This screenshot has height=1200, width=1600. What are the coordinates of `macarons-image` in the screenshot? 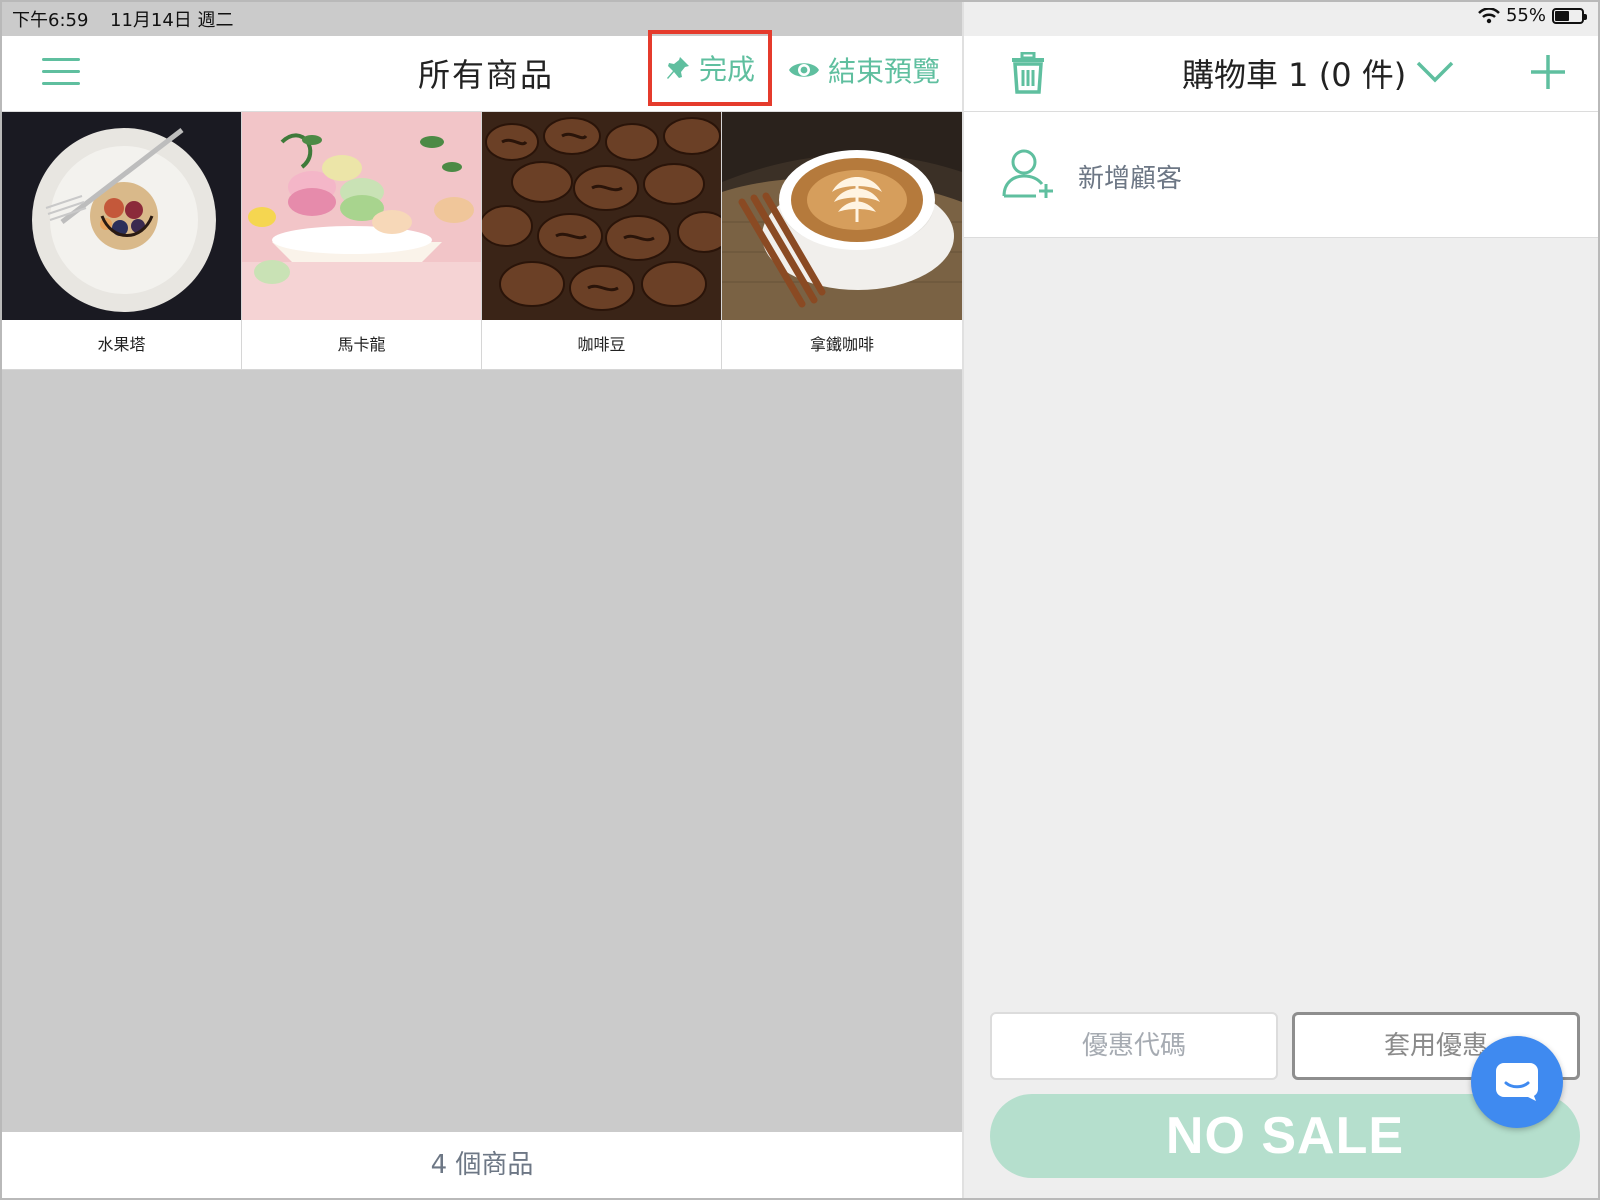 It's located at (361, 216).